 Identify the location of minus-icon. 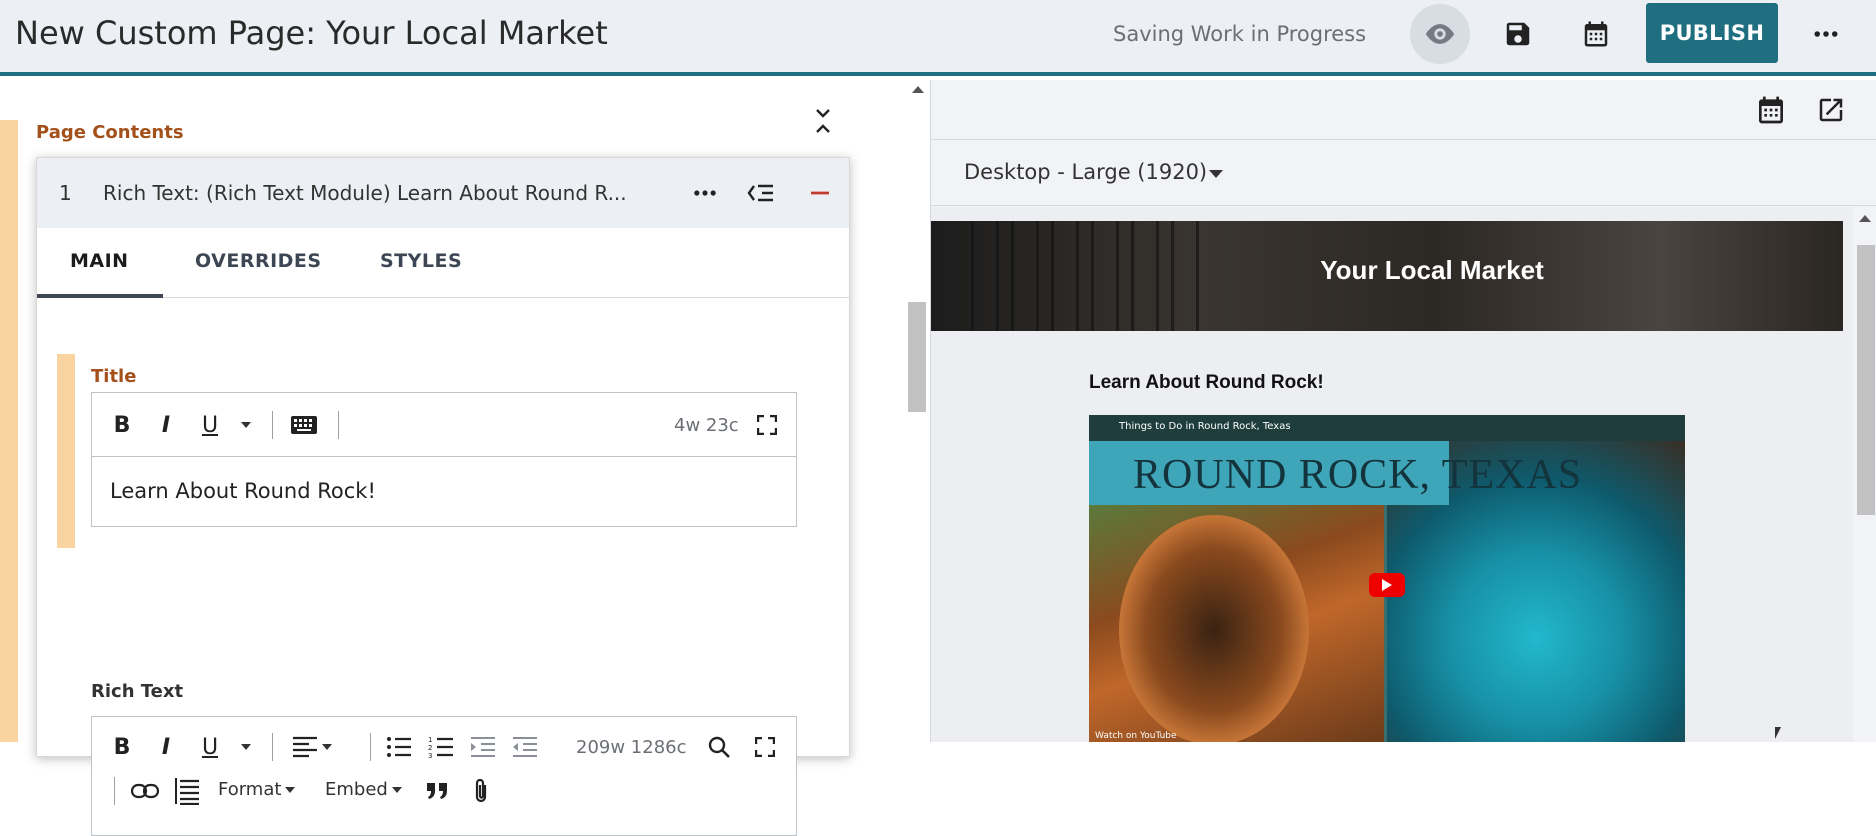
(820, 193).